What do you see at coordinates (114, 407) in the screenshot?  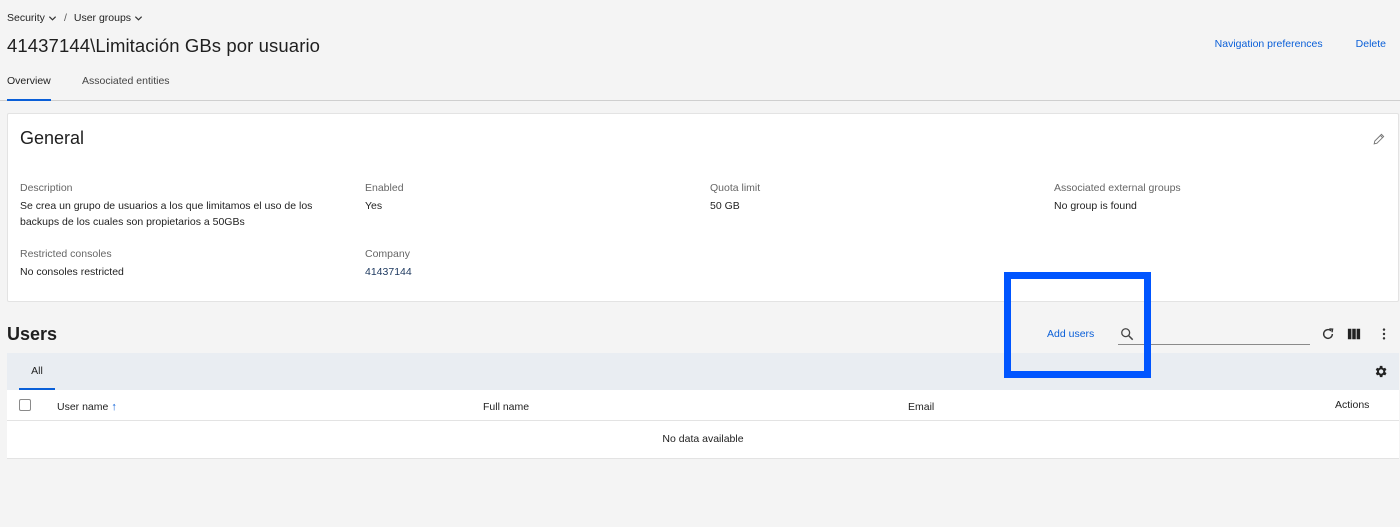 I see `sort-ascending-icon: ↑` at bounding box center [114, 407].